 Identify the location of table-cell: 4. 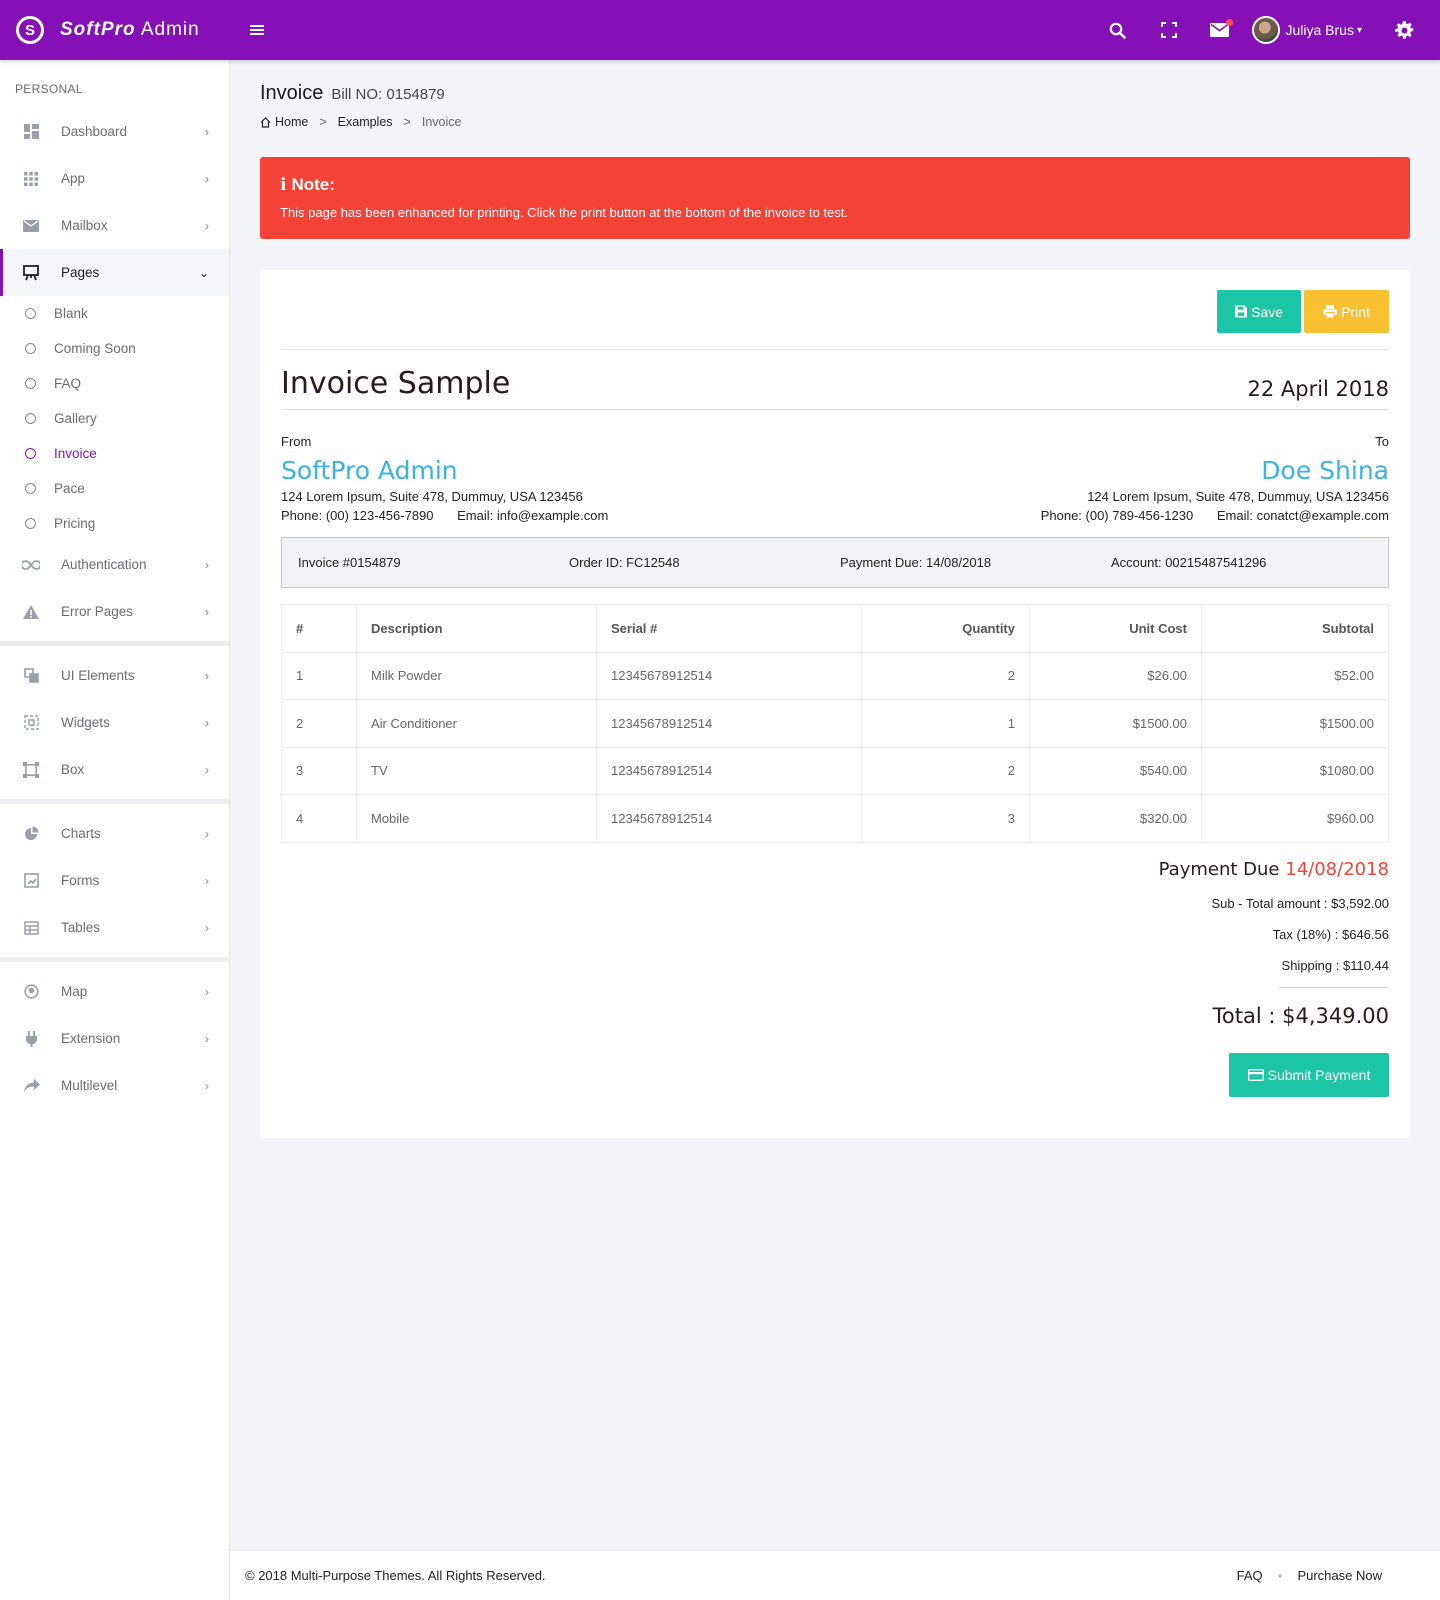
(319, 818).